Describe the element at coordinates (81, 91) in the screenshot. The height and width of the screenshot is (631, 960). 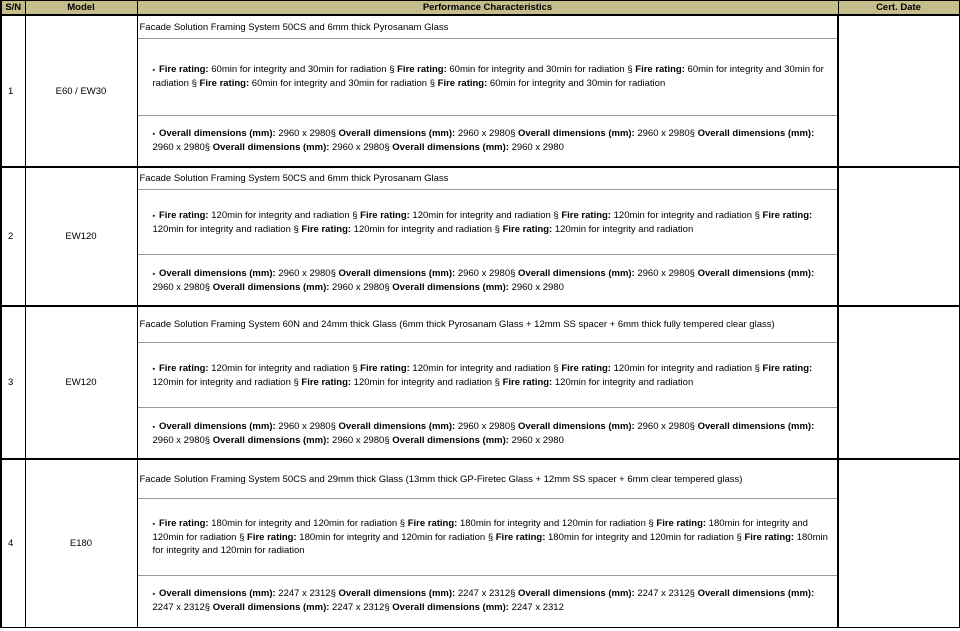
I see `row-model: E60 / EW30` at that location.